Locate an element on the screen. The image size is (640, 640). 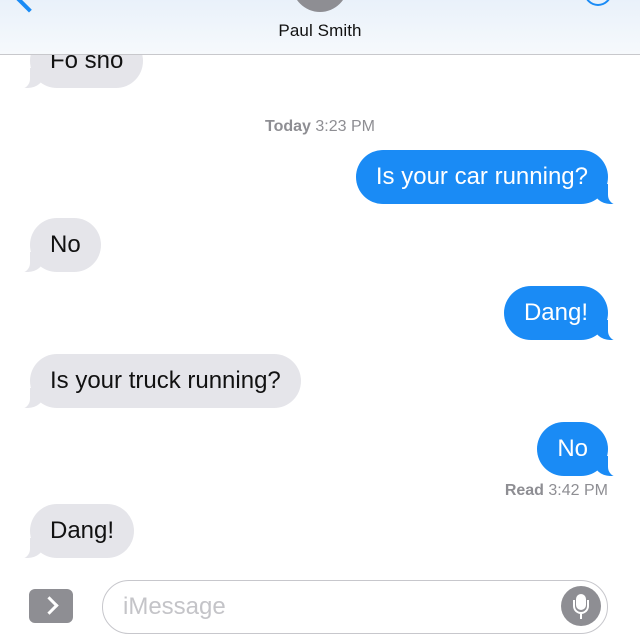
message-input: iMessage is located at coordinates (355, 607).